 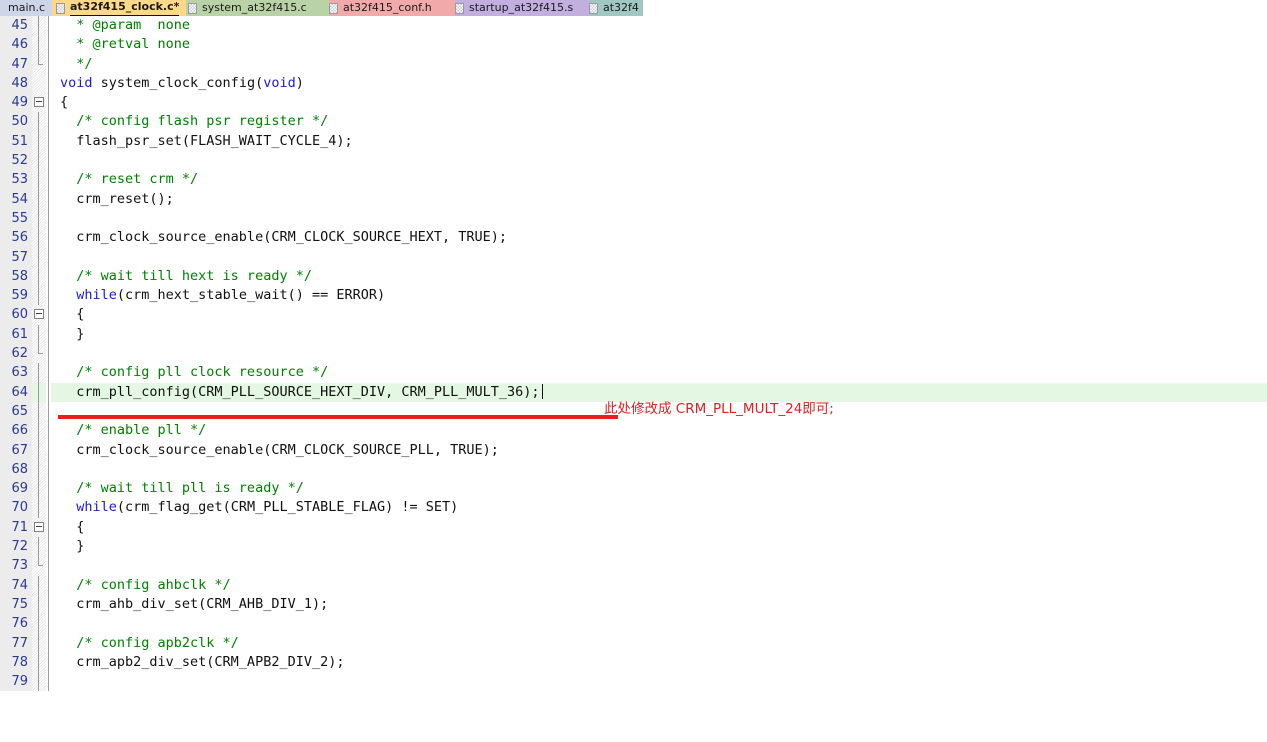 I want to click on code-line: 66 /* enable pll */, so click(x=633, y=431).